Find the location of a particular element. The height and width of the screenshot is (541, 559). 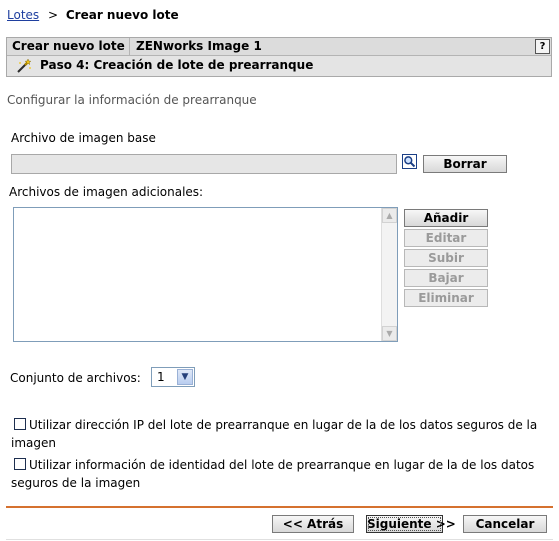

base-image-label: Archivo de imagen base is located at coordinates (83, 138).